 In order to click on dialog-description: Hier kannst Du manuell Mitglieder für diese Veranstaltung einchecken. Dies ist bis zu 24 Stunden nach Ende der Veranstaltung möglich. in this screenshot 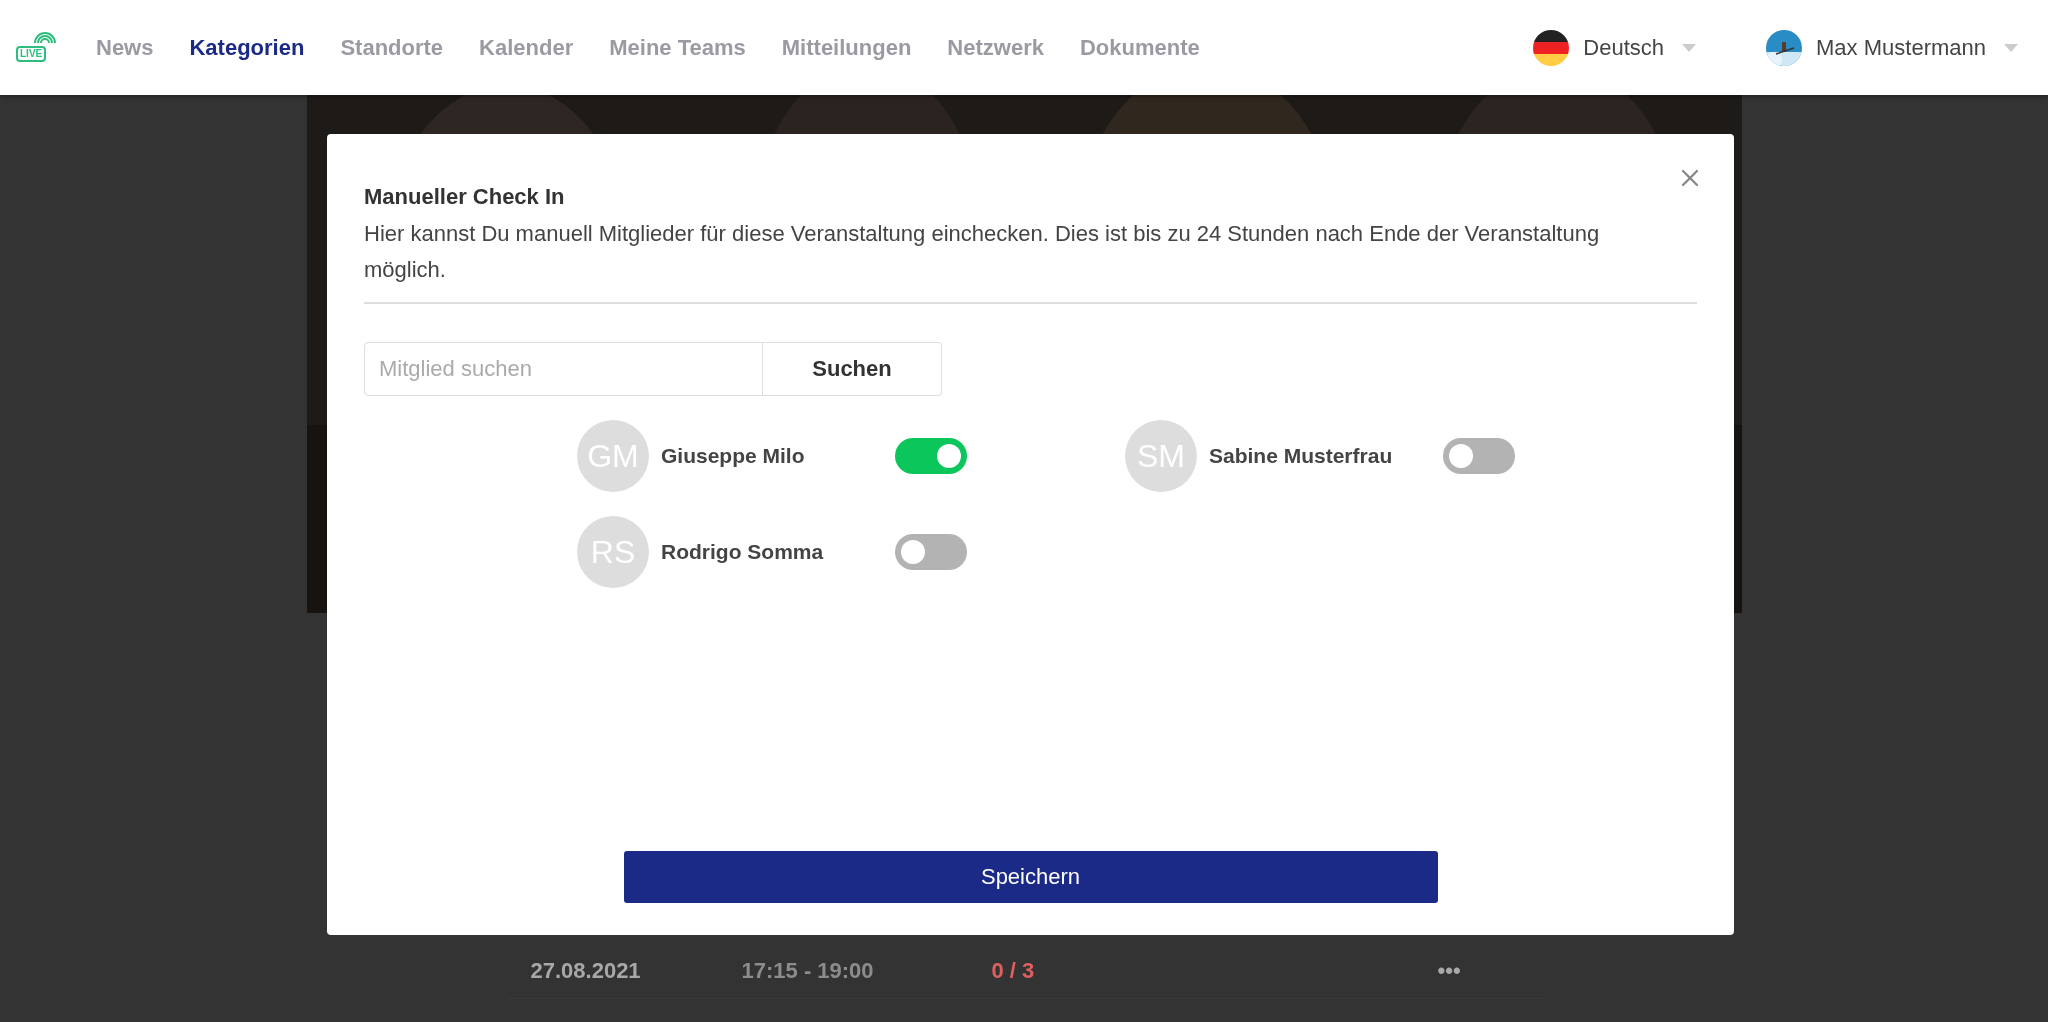, I will do `click(982, 252)`.